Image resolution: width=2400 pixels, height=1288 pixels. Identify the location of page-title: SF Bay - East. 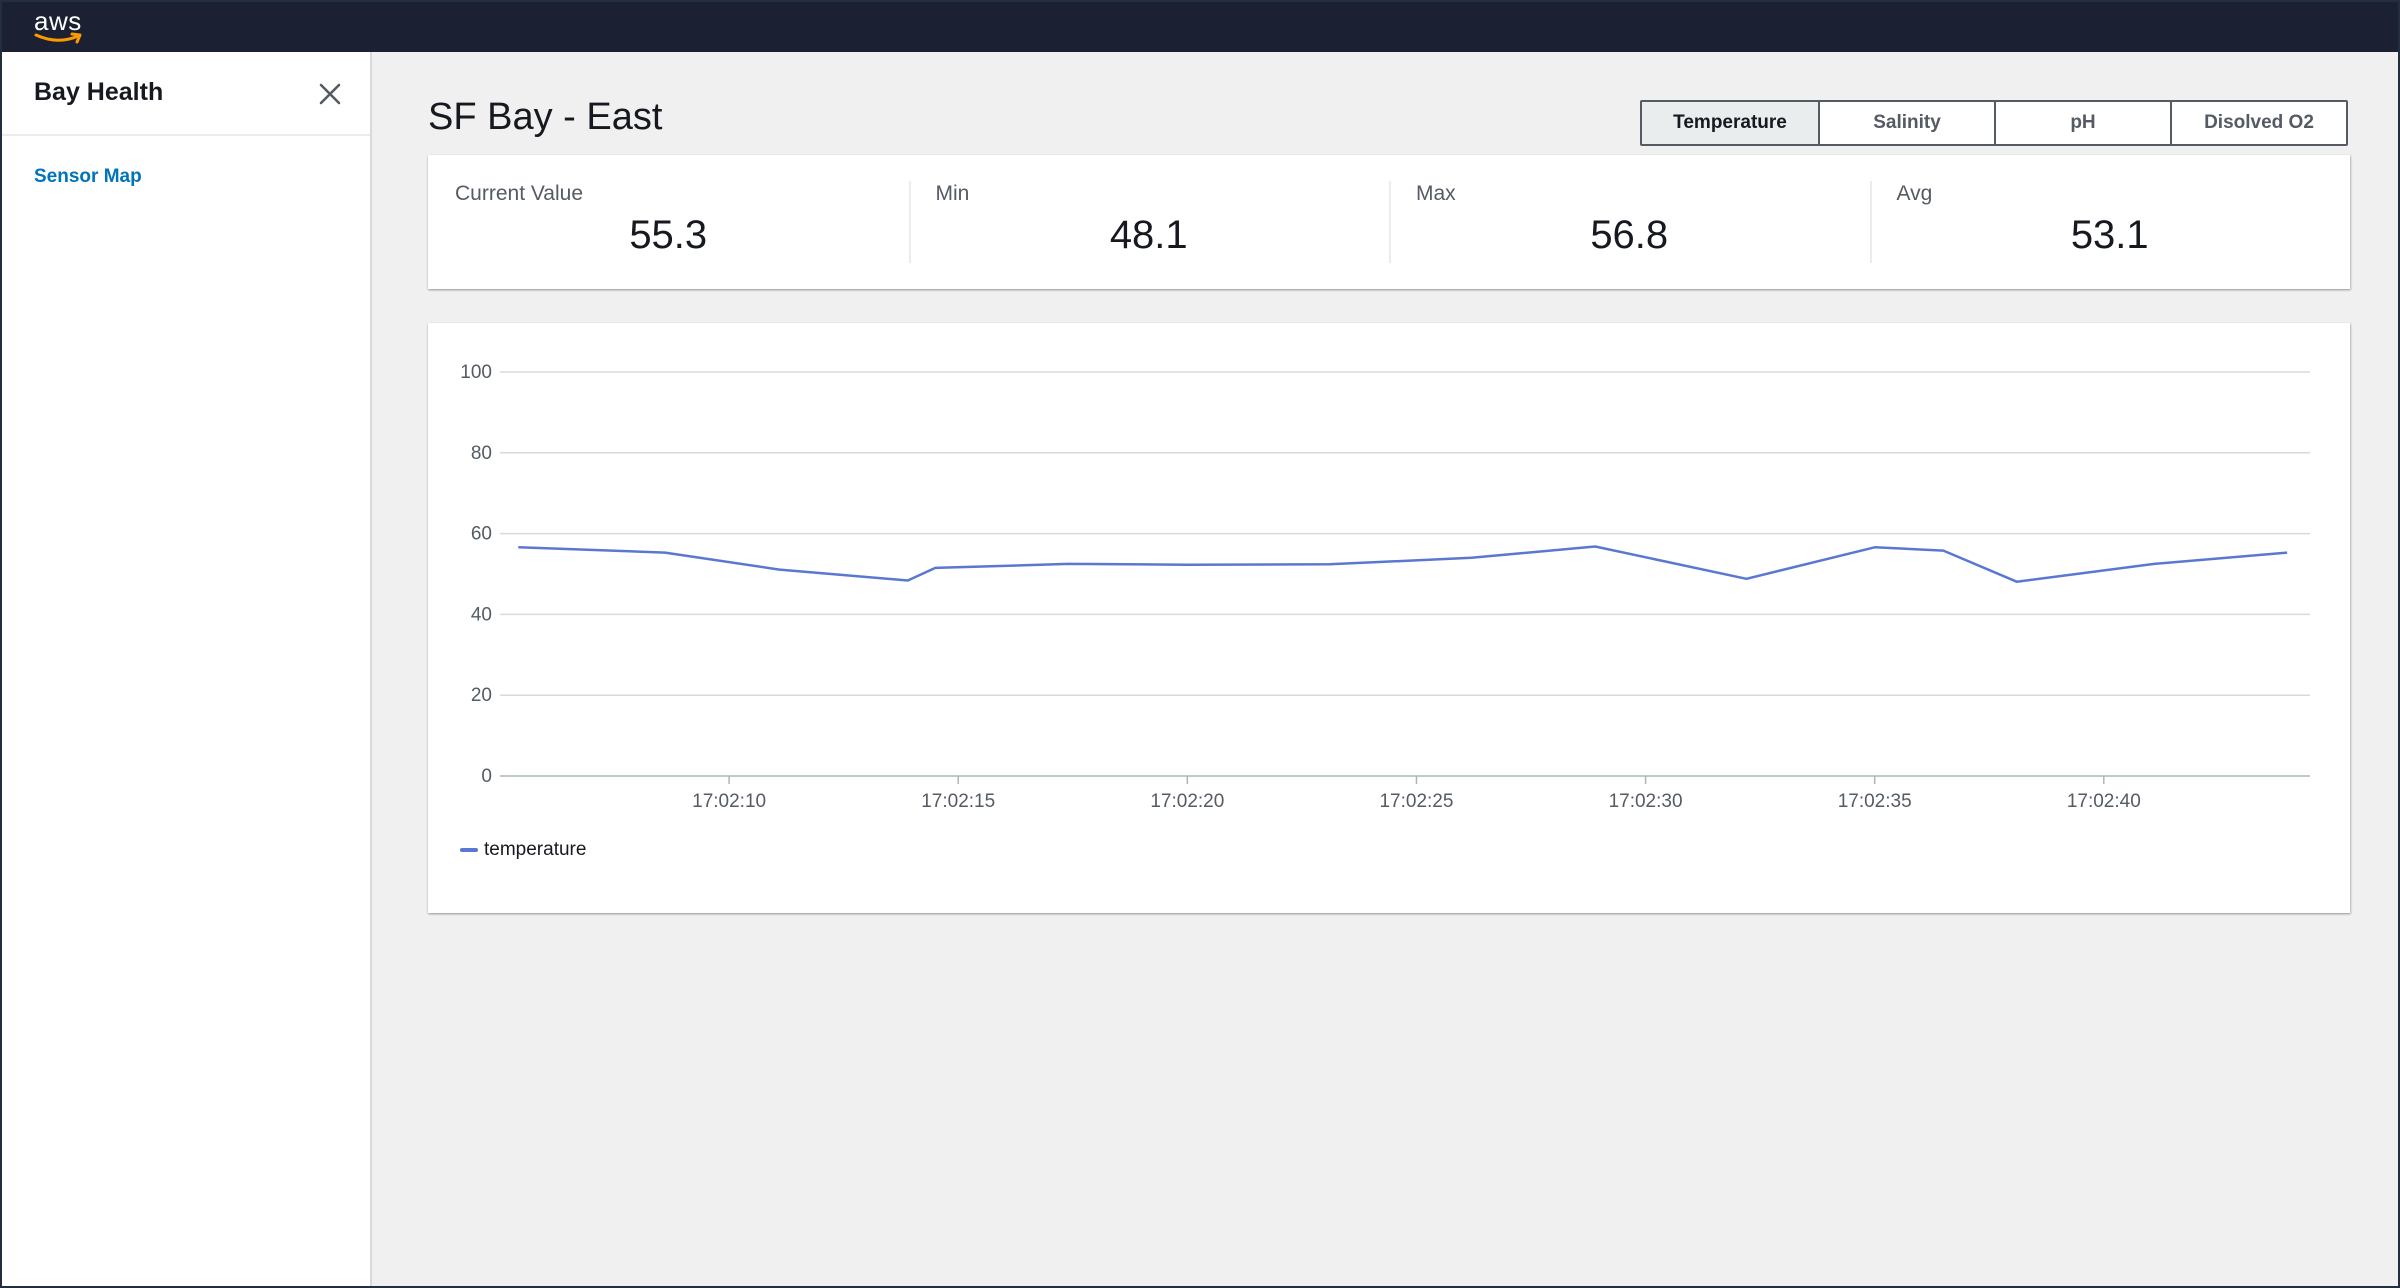
(545, 117).